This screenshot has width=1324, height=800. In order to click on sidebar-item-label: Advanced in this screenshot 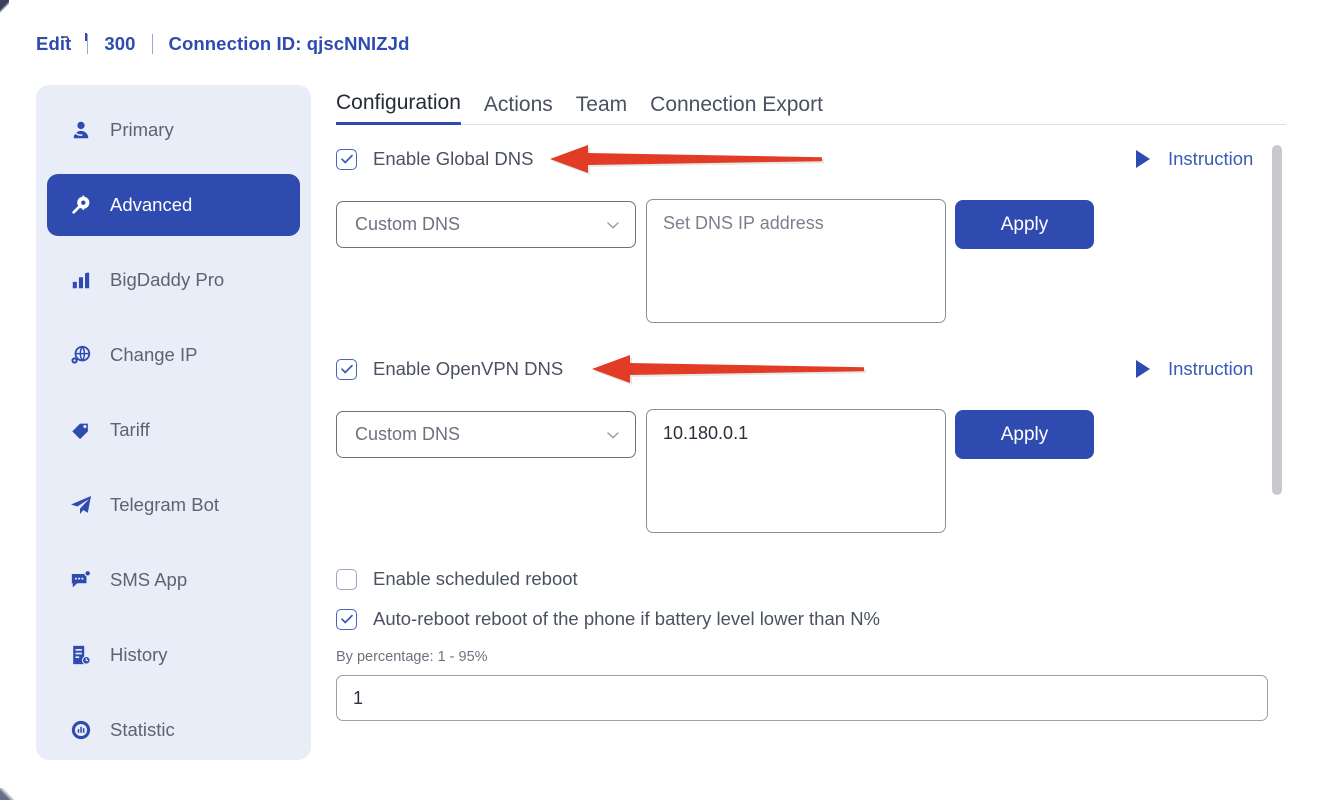, I will do `click(151, 204)`.